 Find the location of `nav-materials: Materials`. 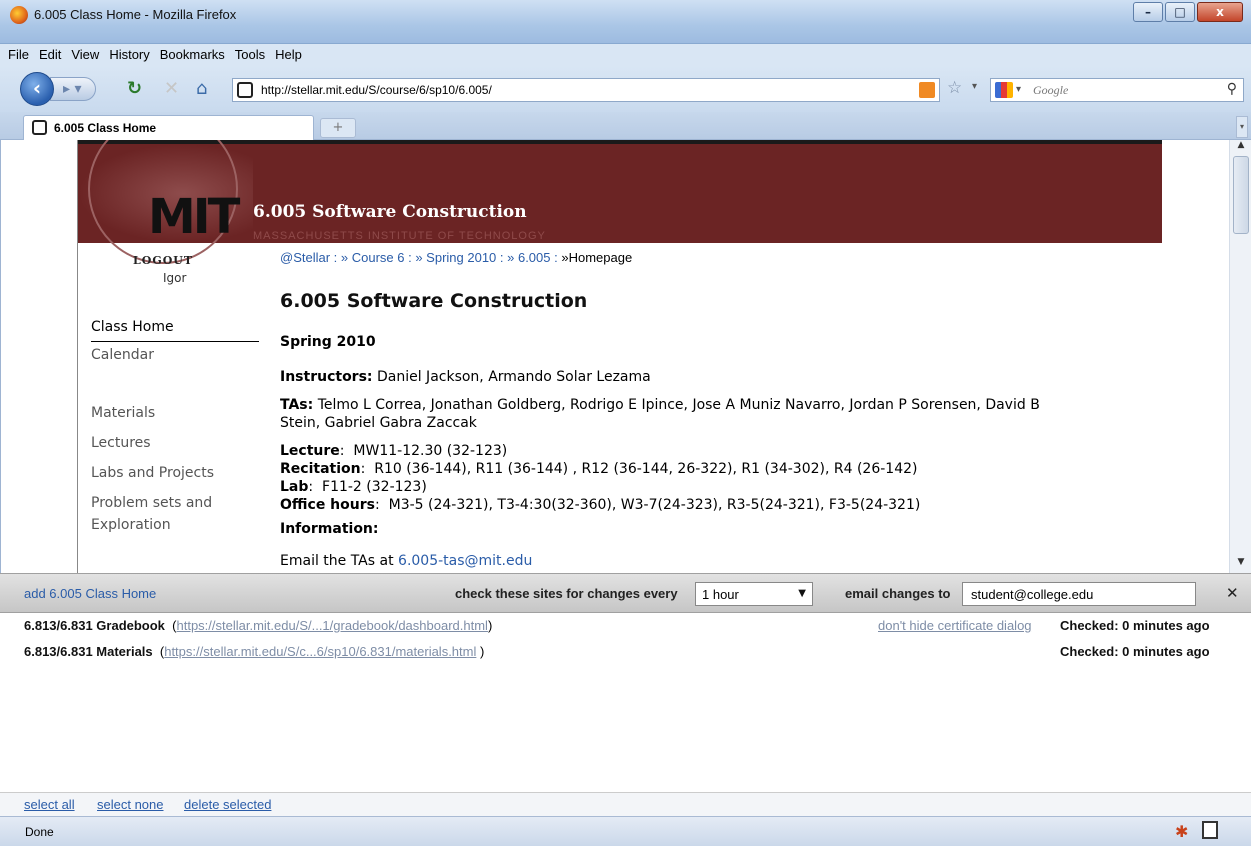

nav-materials: Materials is located at coordinates (175, 413).